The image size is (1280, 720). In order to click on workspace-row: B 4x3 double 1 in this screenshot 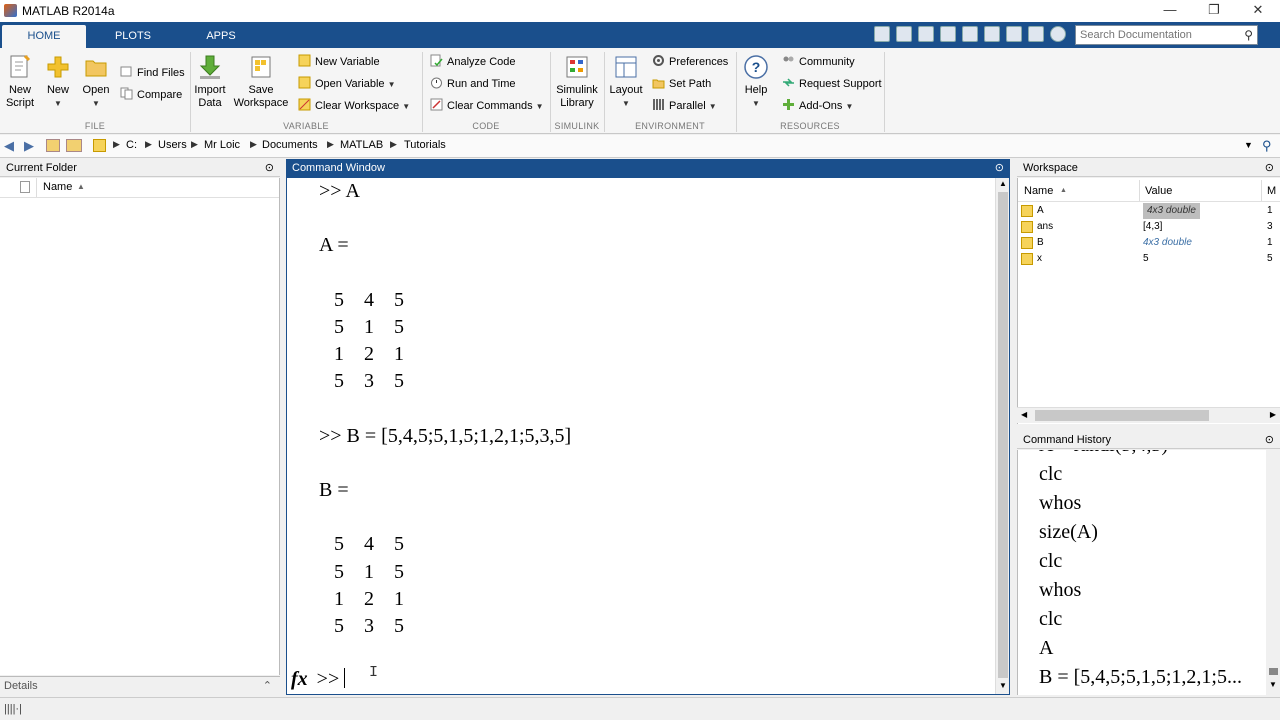, I will do `click(1149, 243)`.